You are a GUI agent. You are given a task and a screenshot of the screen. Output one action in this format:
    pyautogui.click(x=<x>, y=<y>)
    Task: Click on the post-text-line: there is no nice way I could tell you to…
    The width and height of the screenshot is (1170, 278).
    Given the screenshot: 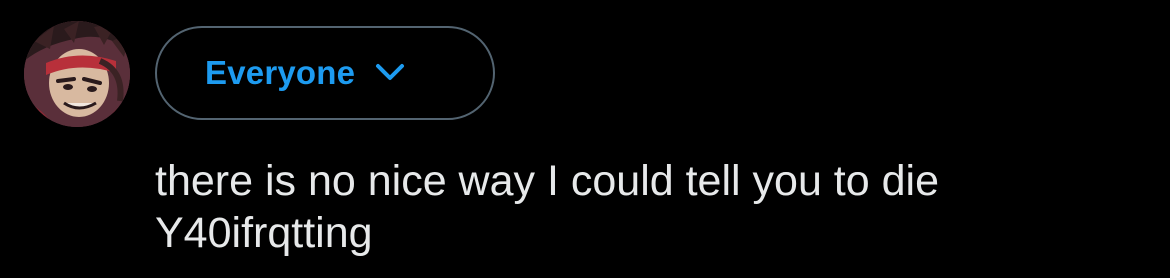 What is the action you would take?
    pyautogui.click(x=547, y=181)
    